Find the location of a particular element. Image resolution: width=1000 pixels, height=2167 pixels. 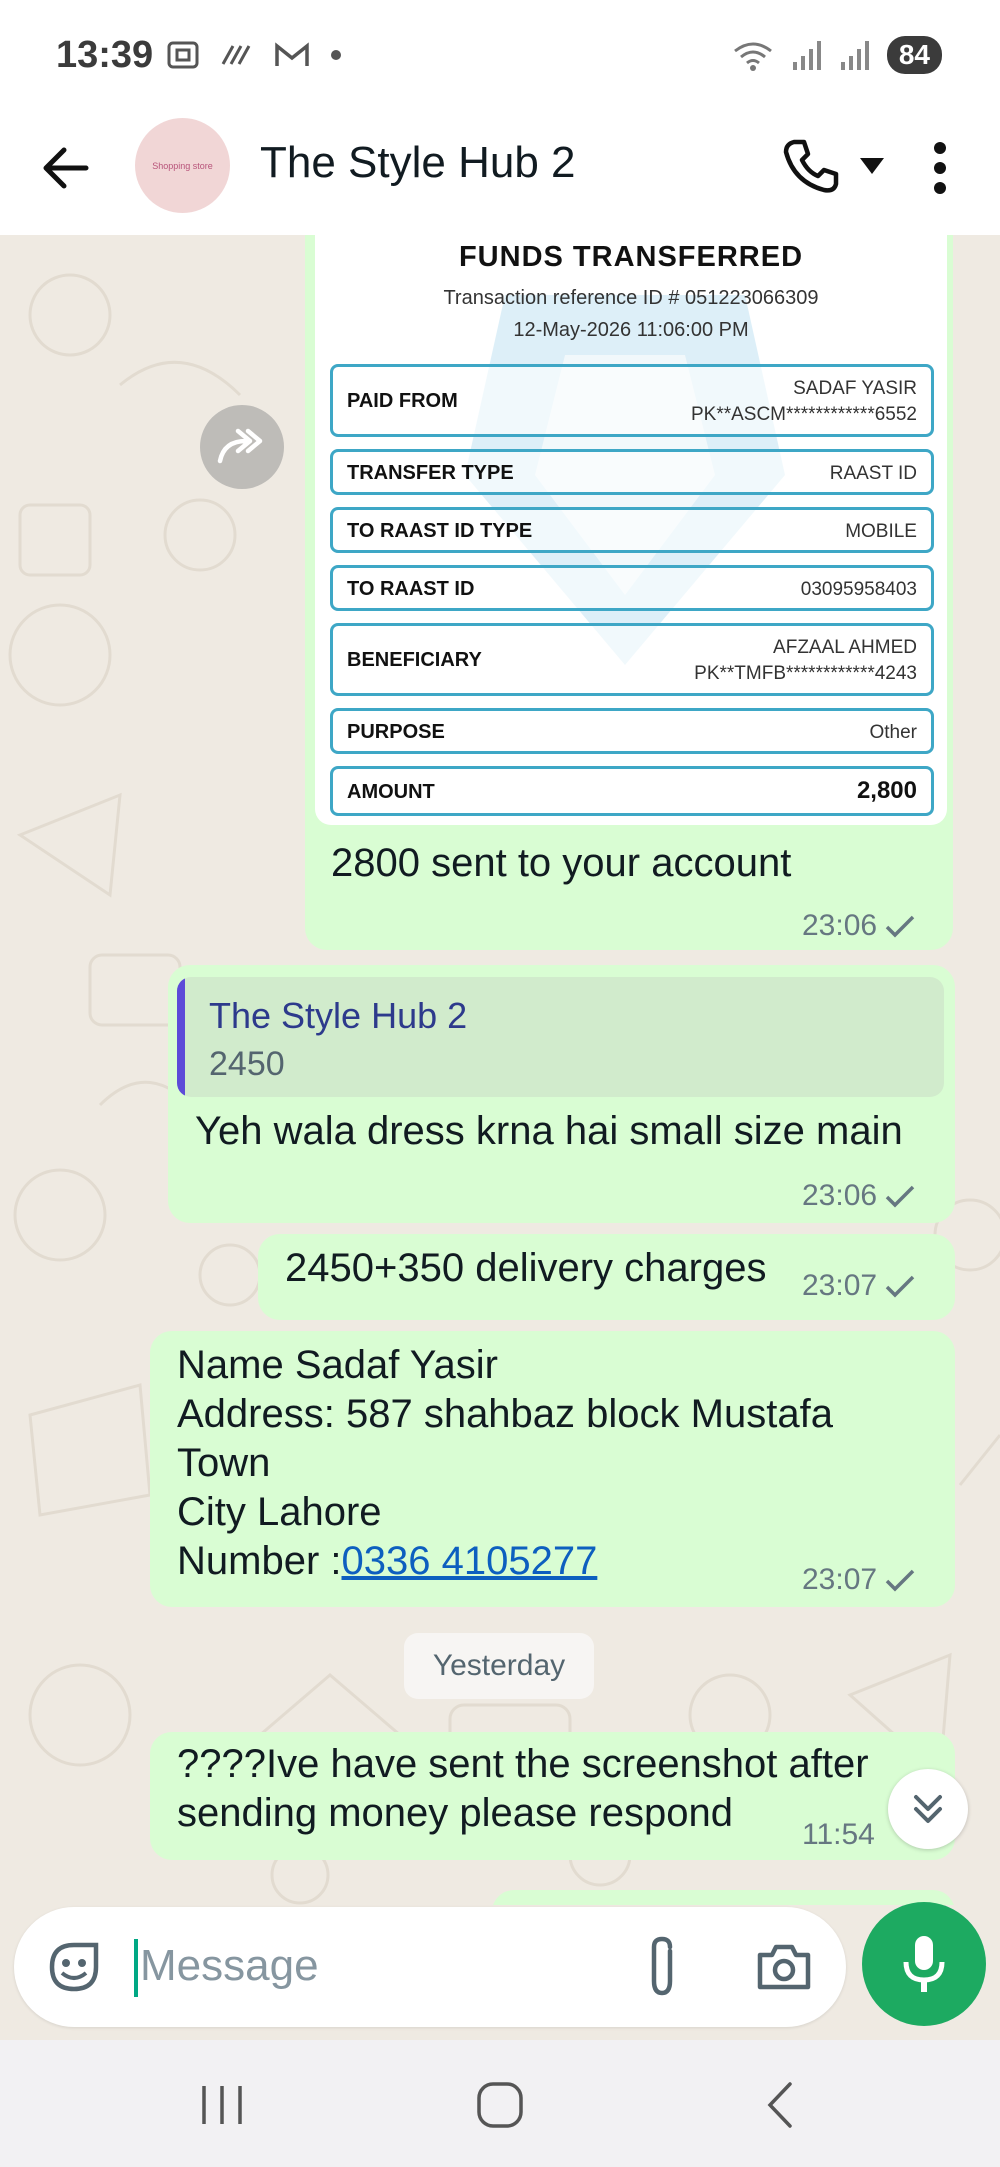

wifi-icon is located at coordinates (752, 56).